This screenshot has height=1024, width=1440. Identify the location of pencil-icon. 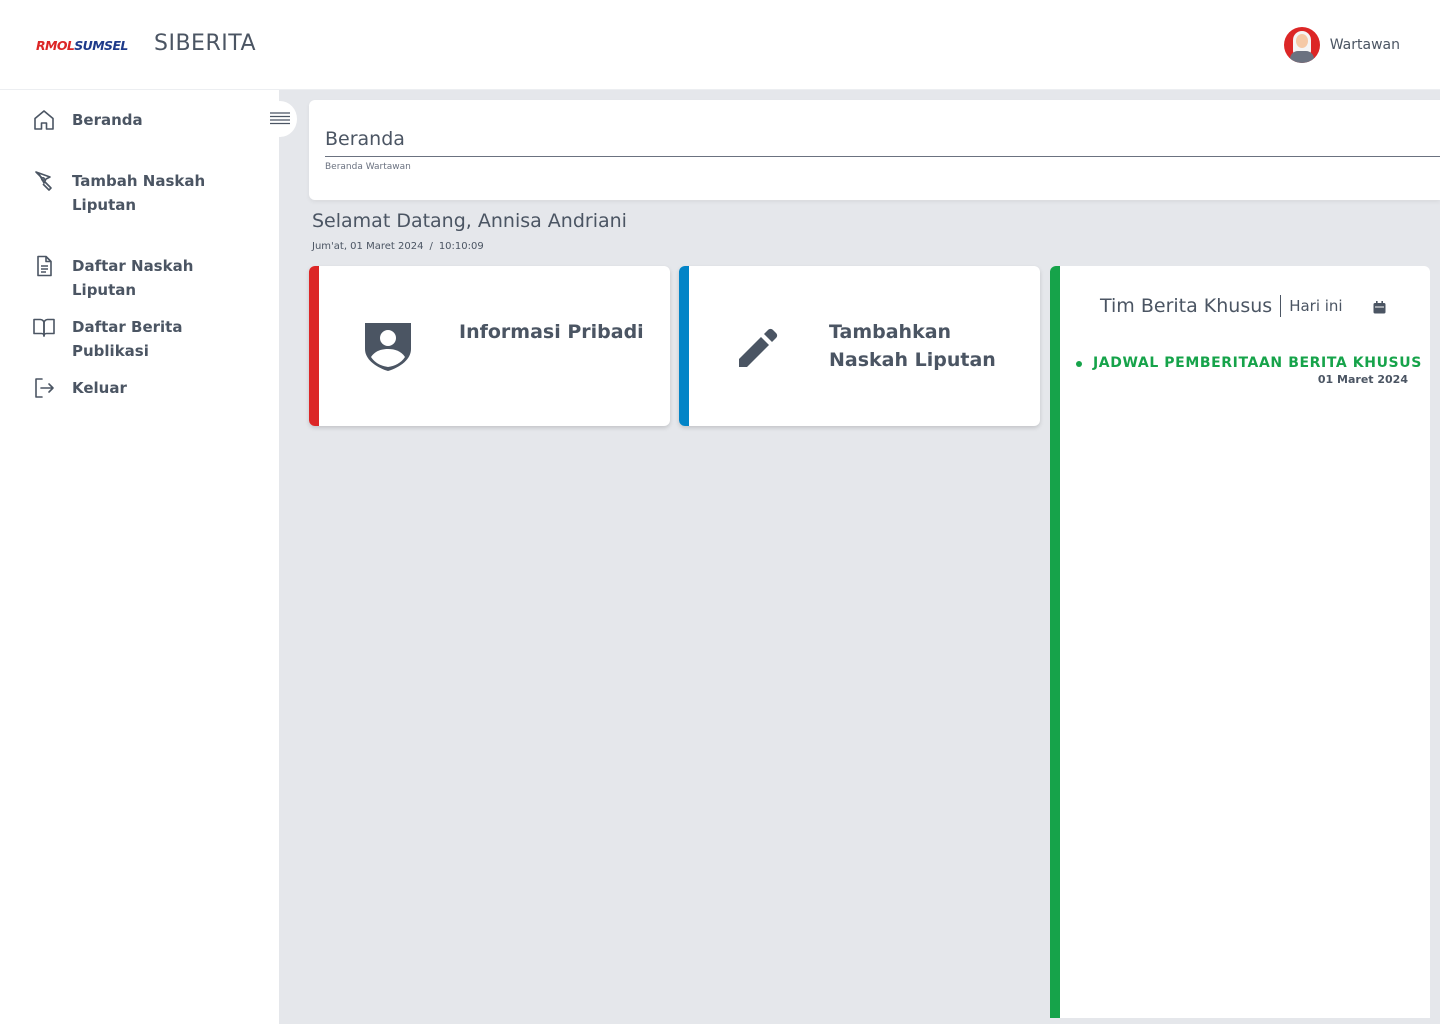
(758, 347).